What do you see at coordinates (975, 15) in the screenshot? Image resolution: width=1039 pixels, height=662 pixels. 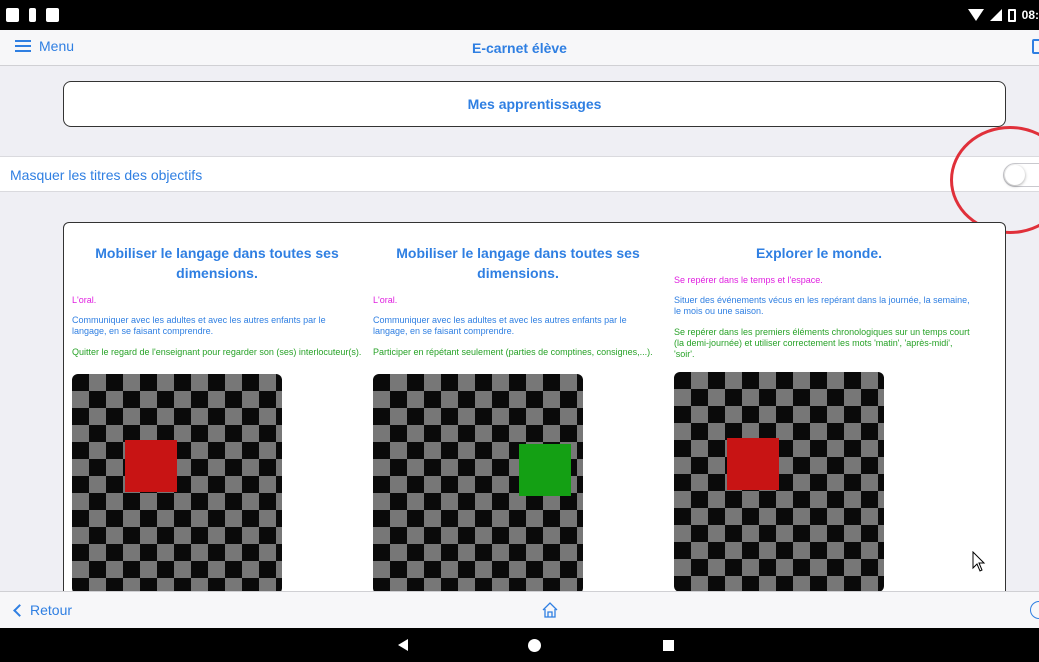 I see `wifi-icon` at bounding box center [975, 15].